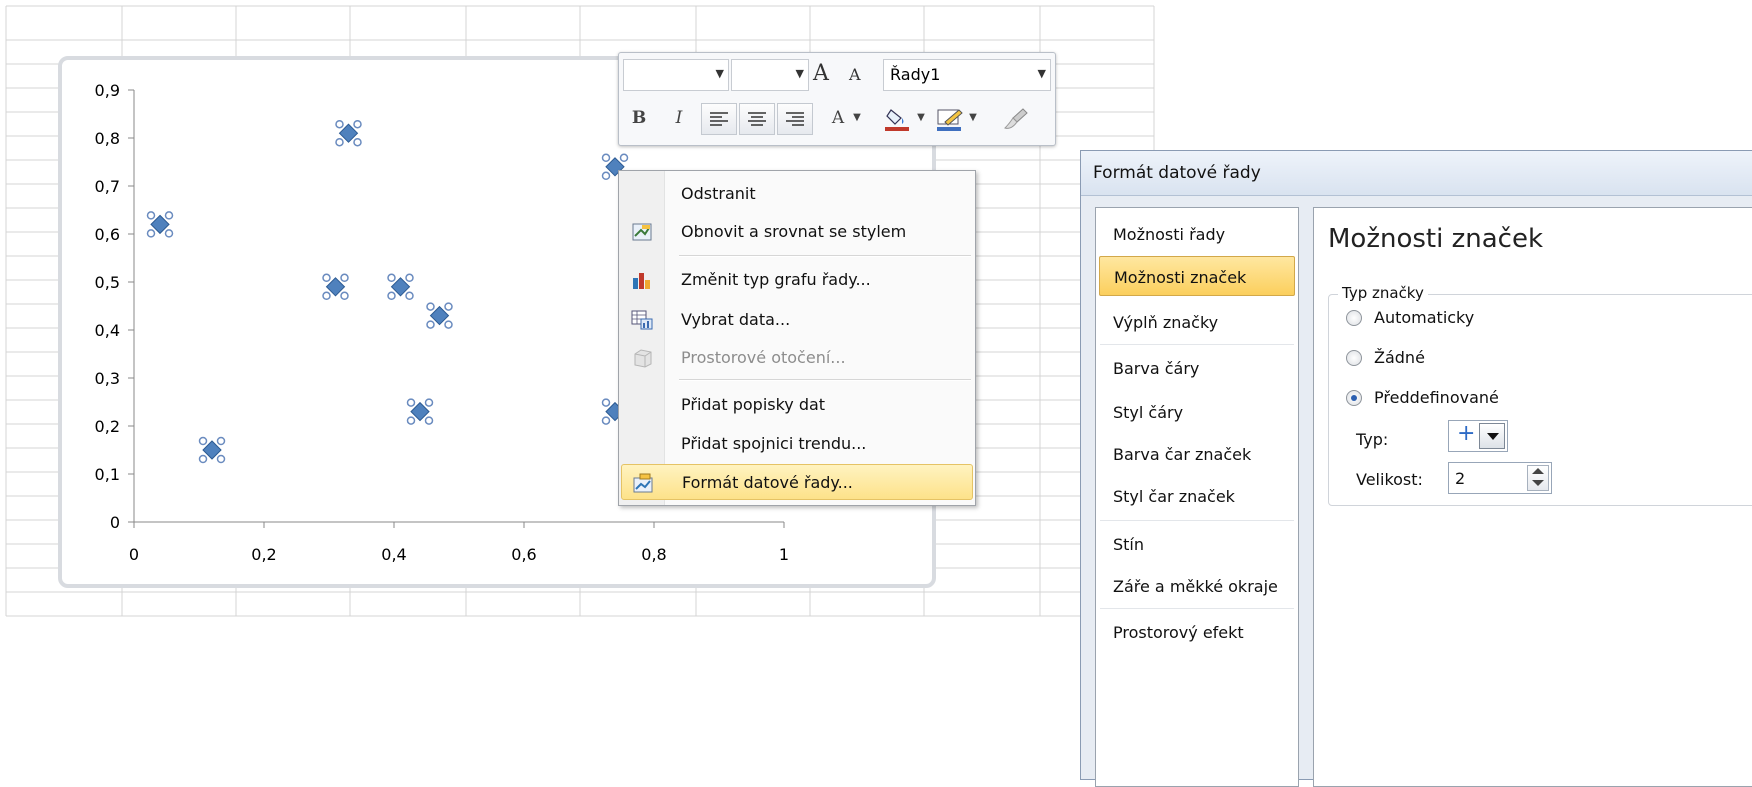  I want to click on dropdown-arrow-icon, so click(1492, 436).